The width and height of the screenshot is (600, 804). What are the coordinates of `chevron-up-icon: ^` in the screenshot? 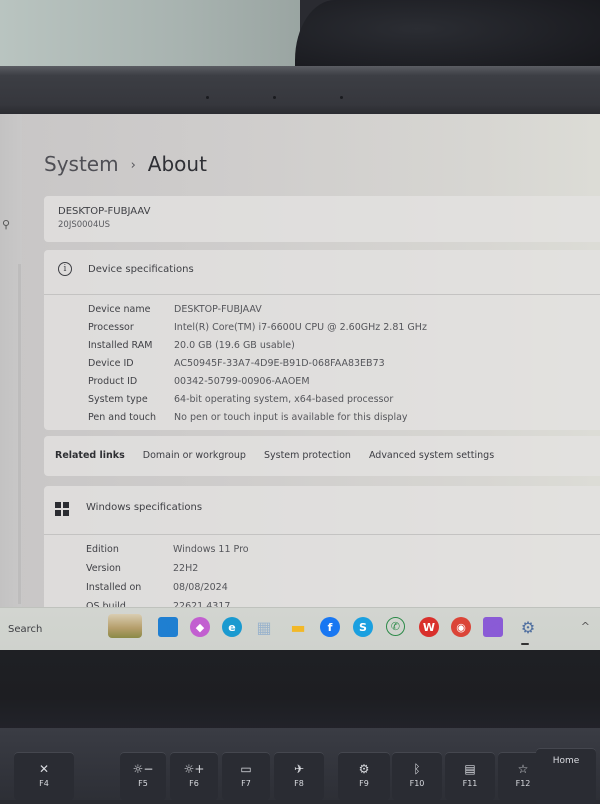 It's located at (585, 626).